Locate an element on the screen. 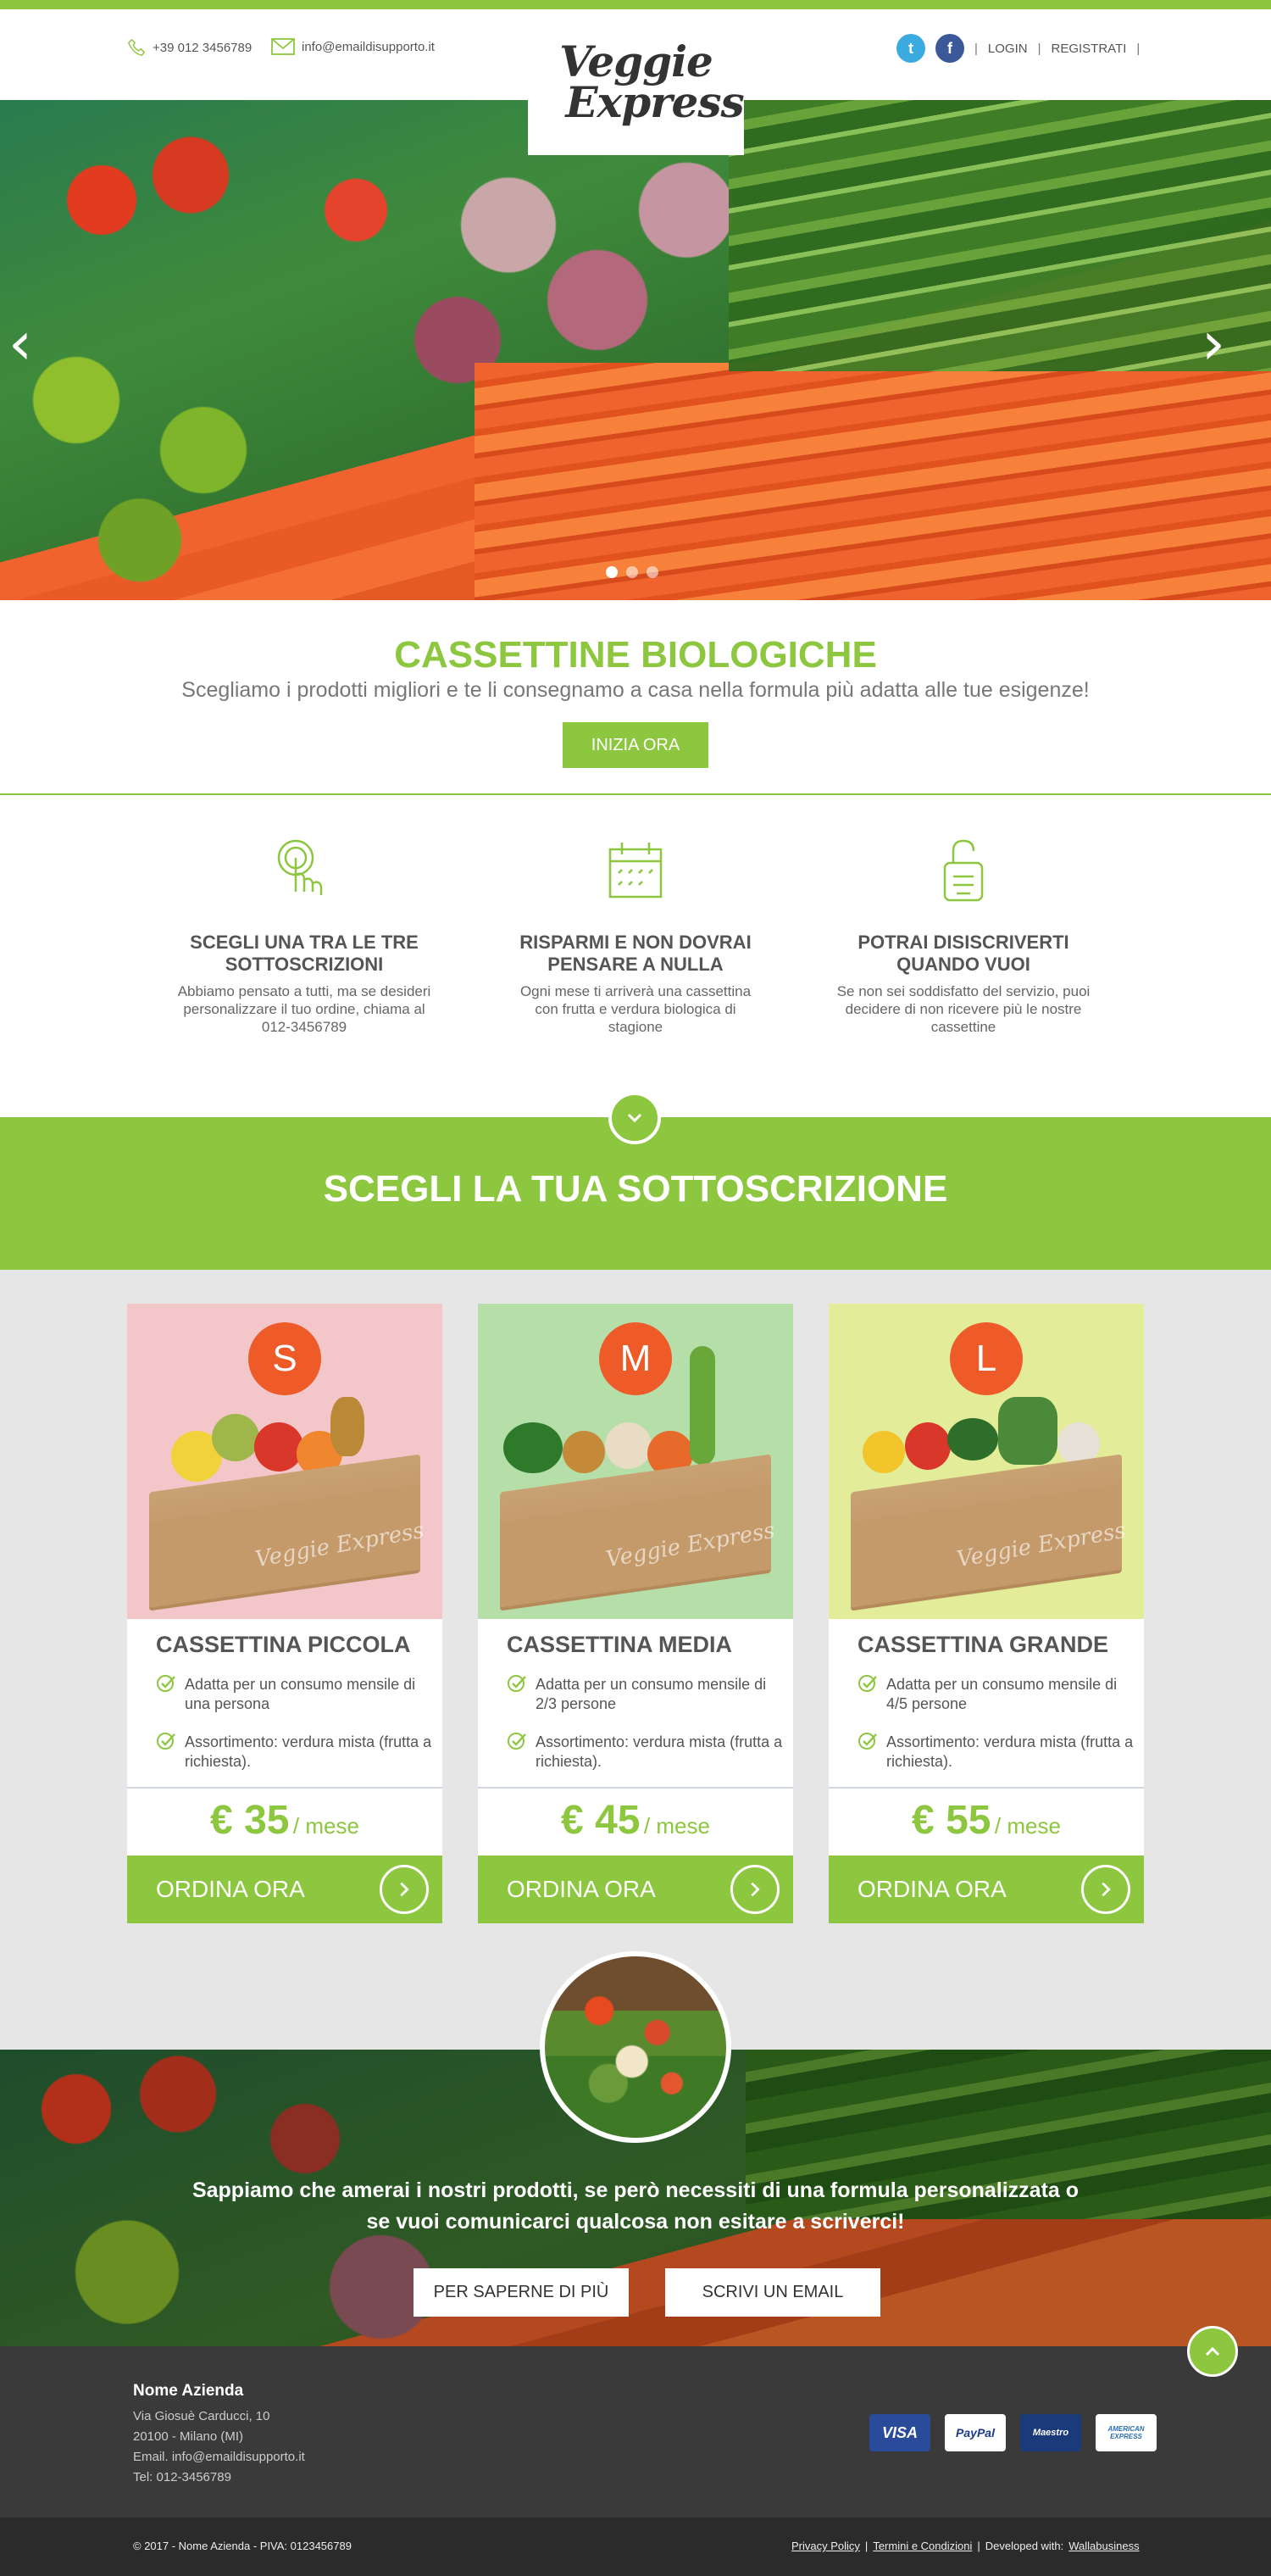 The width and height of the screenshot is (1271, 2576). unlock-icon is located at coordinates (963, 870).